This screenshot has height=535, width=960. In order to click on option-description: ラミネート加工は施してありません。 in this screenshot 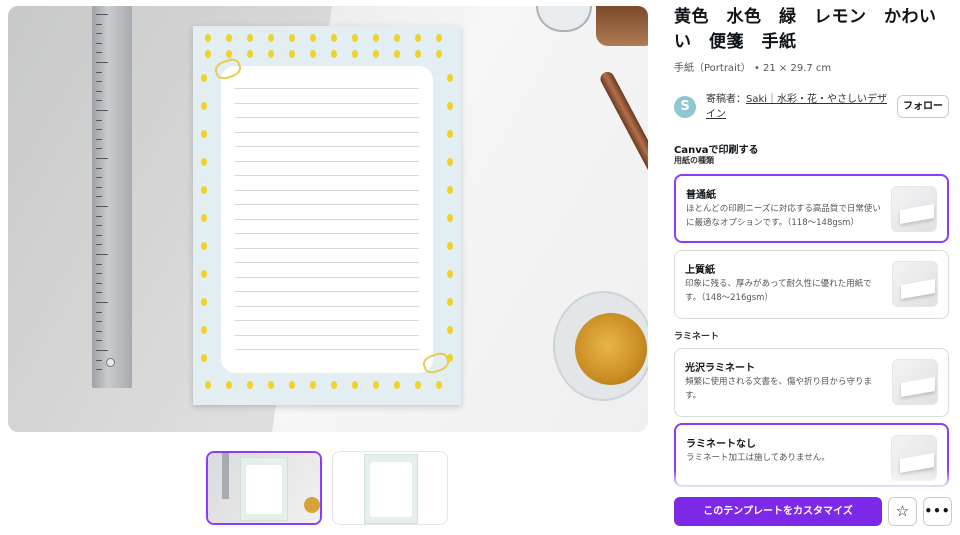, I will do `click(758, 458)`.